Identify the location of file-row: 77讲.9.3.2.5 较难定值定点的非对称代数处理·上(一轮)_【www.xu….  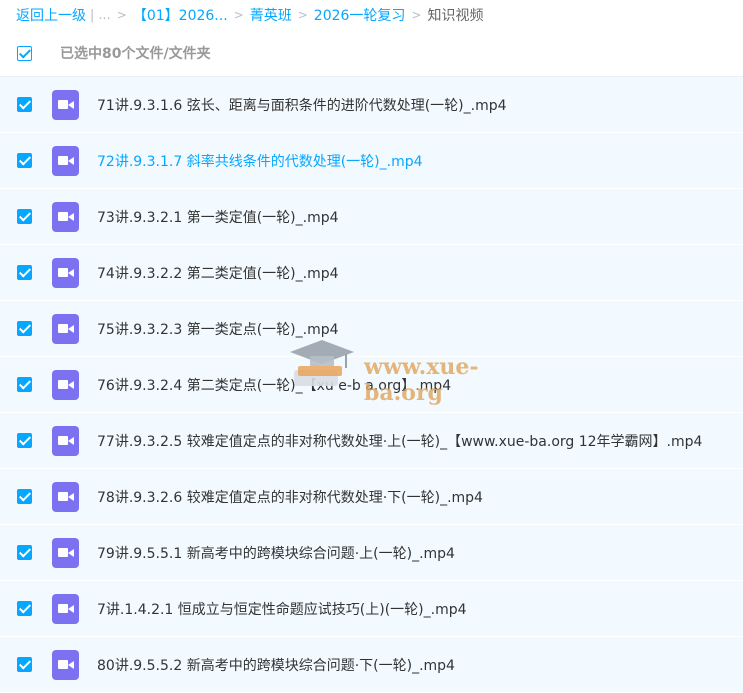
(371, 441).